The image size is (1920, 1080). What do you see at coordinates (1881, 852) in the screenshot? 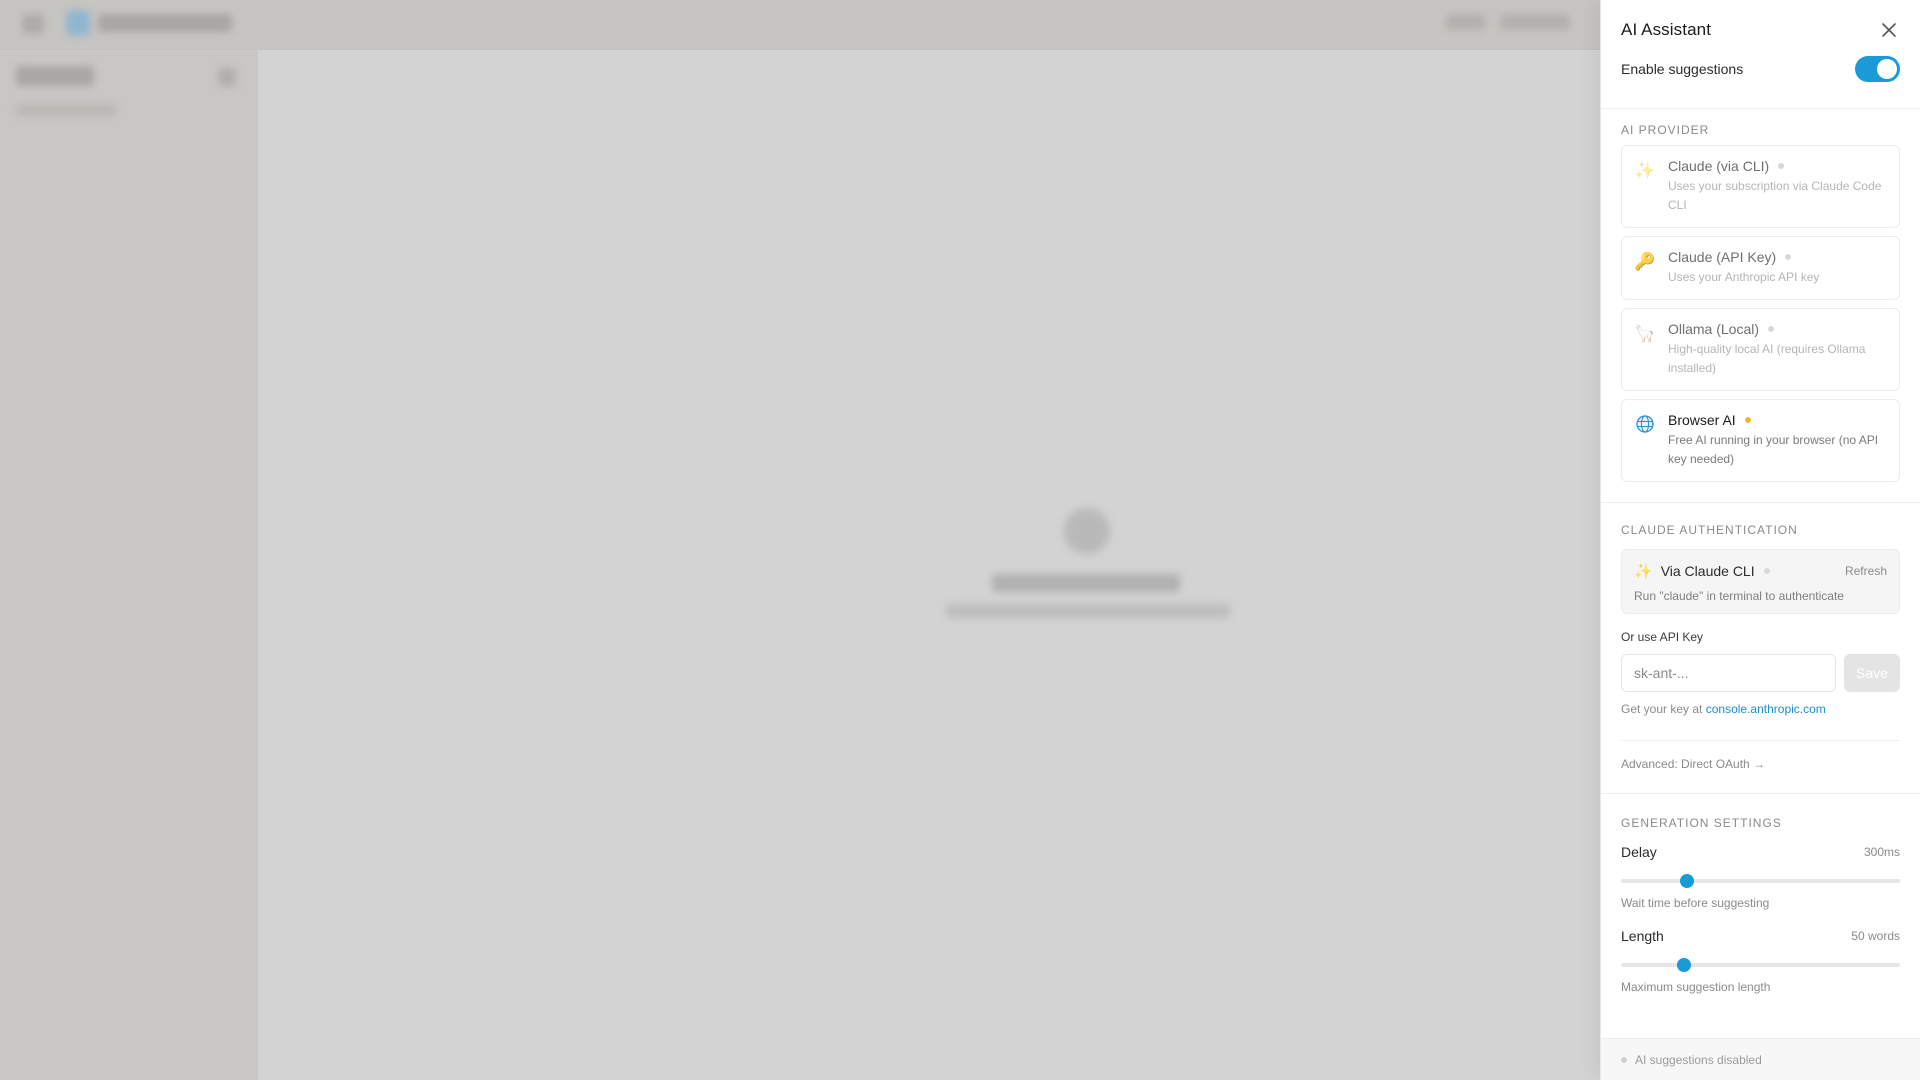
I see `delay-value: 300ms` at bounding box center [1881, 852].